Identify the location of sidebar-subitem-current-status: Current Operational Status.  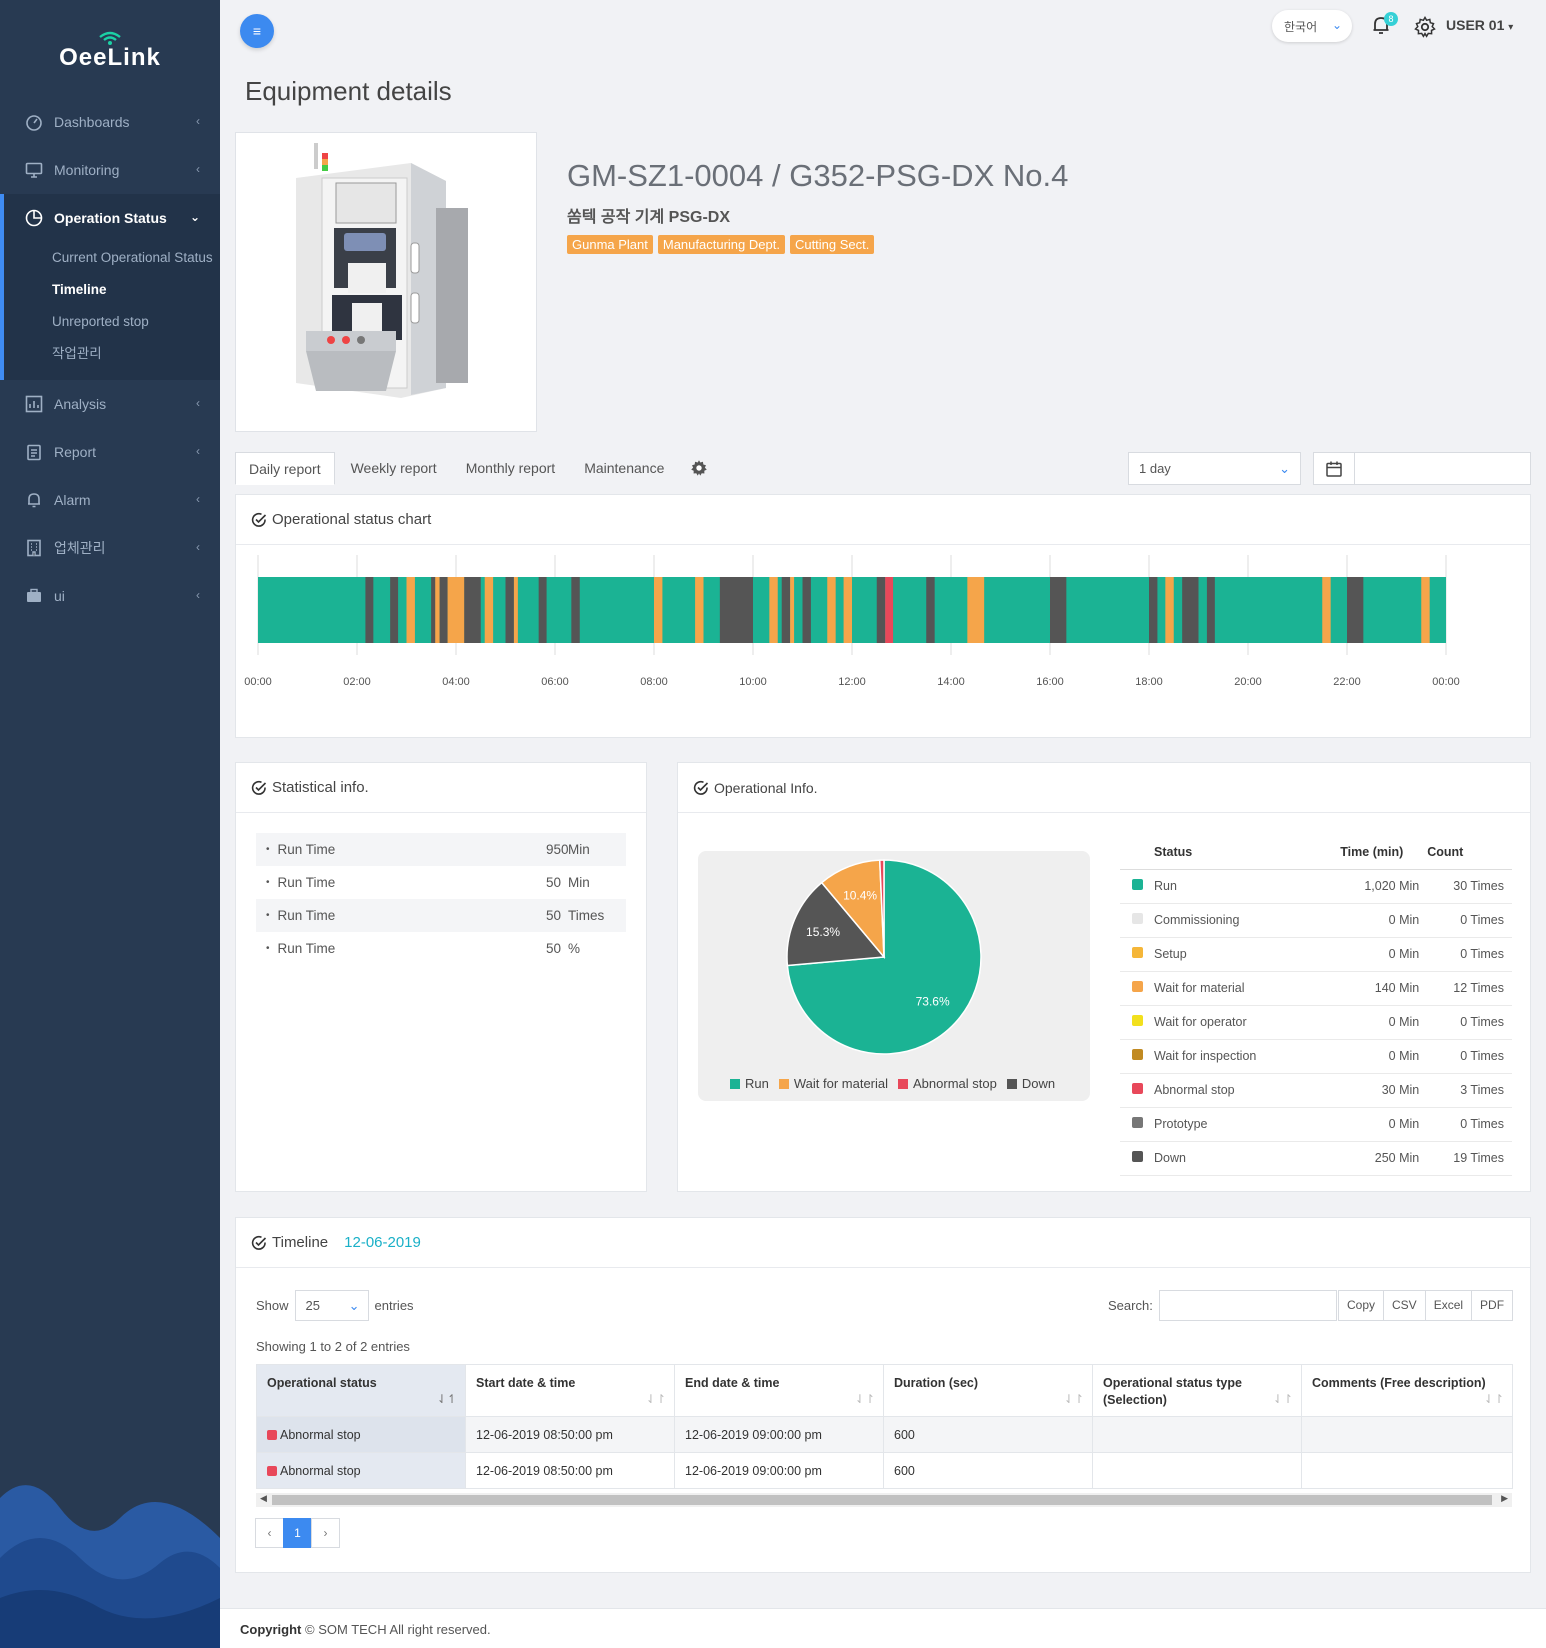
(136, 258).